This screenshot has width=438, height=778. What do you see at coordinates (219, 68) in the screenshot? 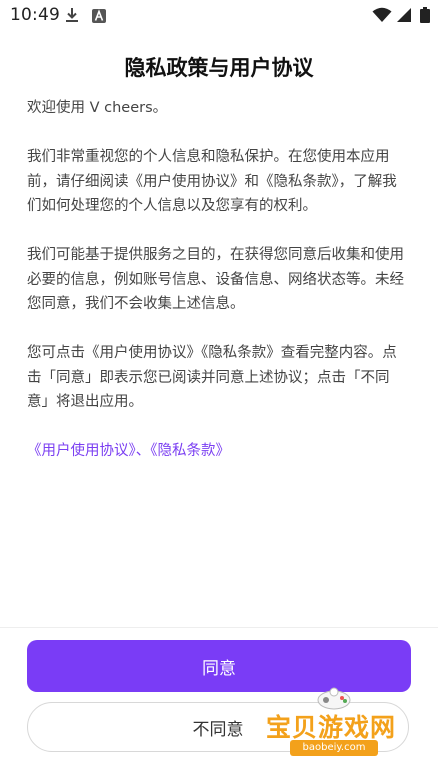
I see `page-title: 隐私政策与用户协议` at bounding box center [219, 68].